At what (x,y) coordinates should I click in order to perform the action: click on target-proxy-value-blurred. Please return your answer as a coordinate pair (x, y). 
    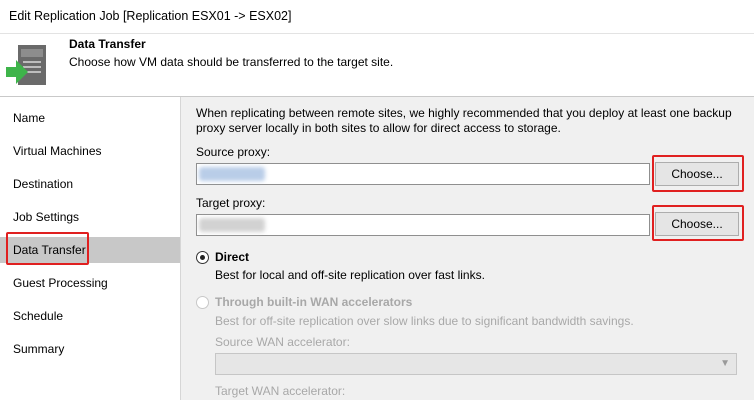
    Looking at the image, I should click on (232, 225).